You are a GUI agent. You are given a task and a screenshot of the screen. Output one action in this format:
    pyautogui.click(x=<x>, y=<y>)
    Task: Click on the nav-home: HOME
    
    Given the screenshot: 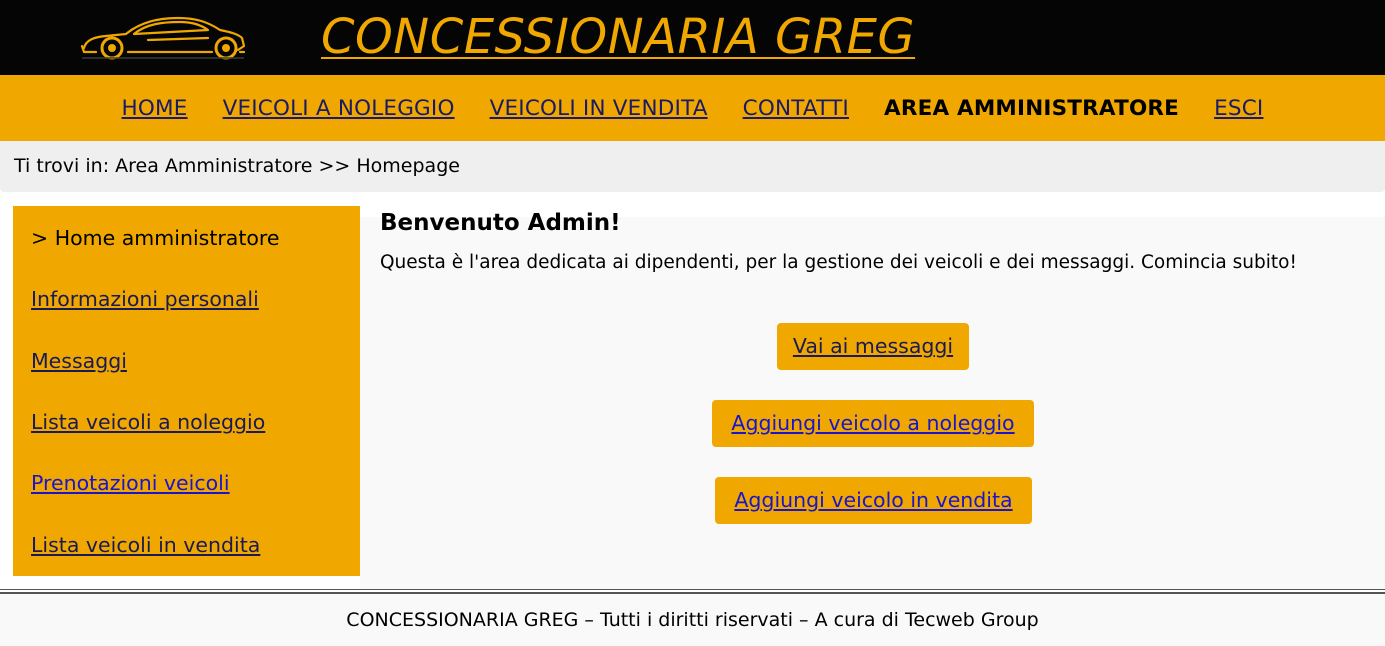 What is the action you would take?
    pyautogui.click(x=155, y=108)
    